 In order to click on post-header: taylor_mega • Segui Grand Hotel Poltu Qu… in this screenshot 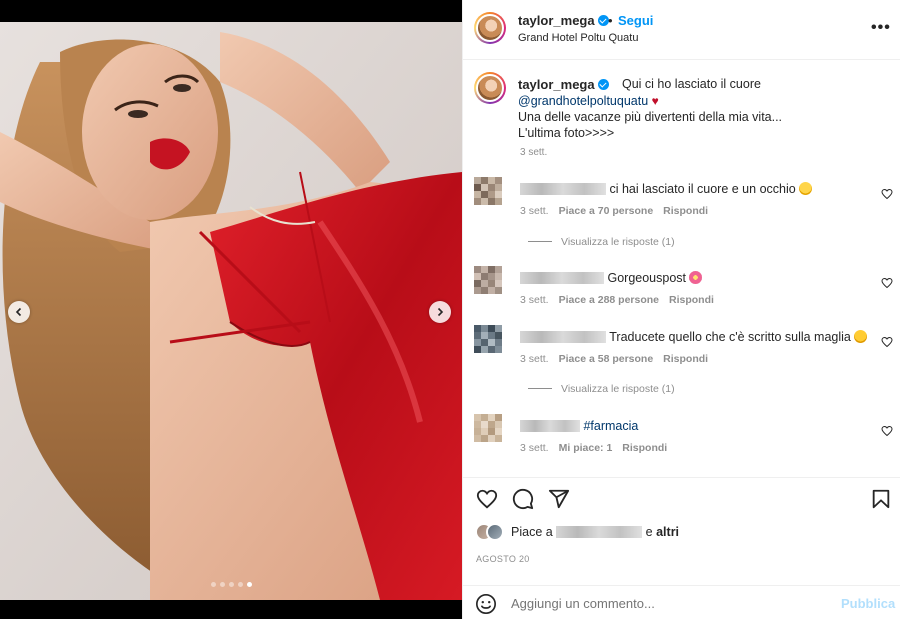, I will do `click(681, 30)`.